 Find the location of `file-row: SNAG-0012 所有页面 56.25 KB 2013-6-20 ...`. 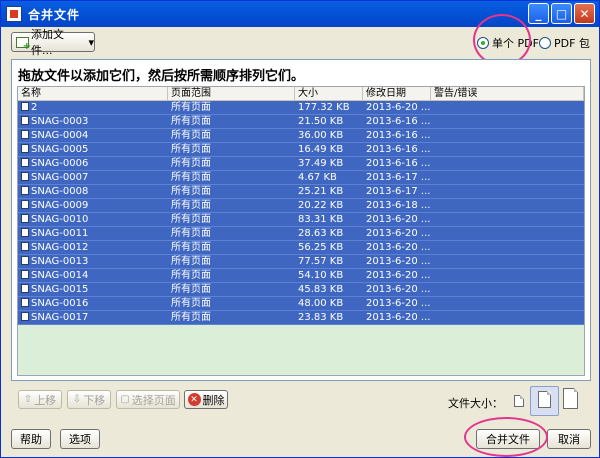

file-row: SNAG-0012 所有页面 56.25 KB 2013-6-20 ... is located at coordinates (301, 248).